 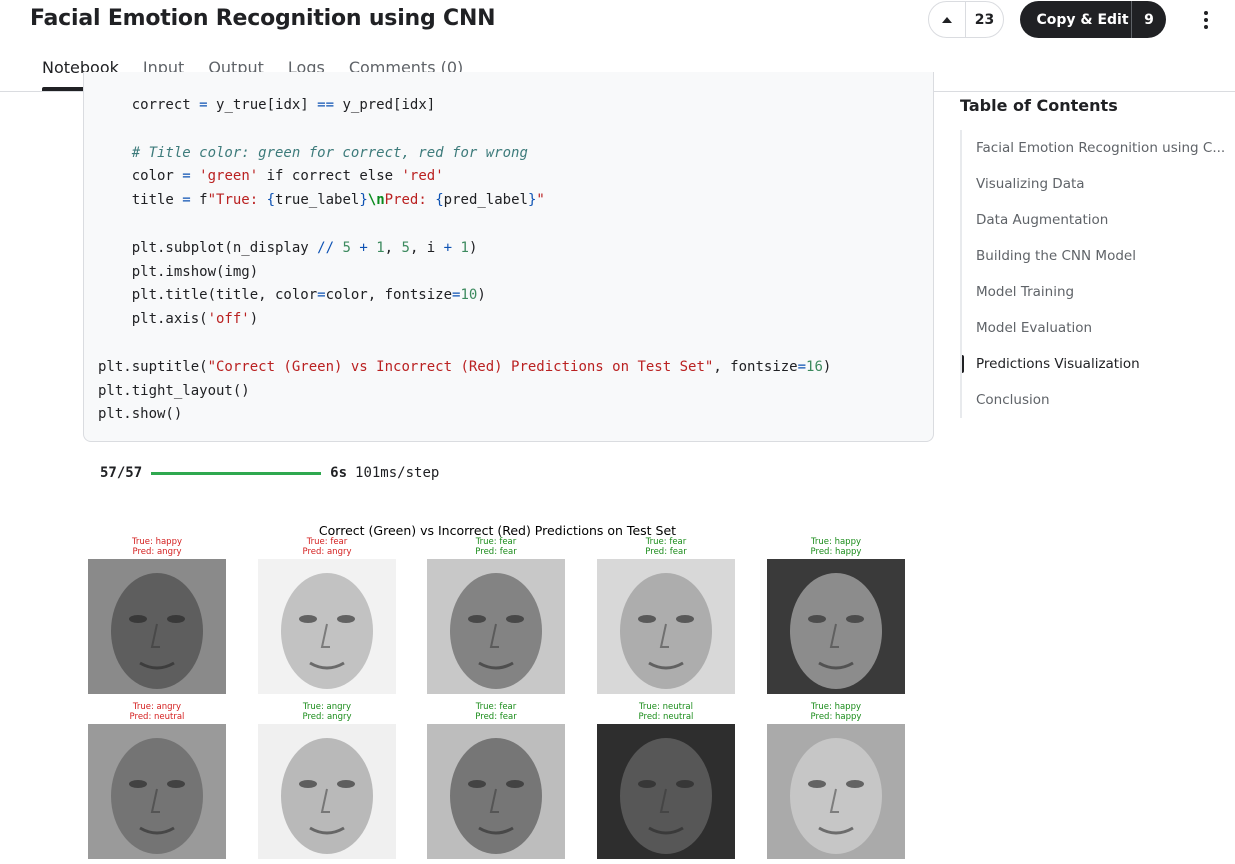 What do you see at coordinates (1148, 19) in the screenshot?
I see `copy-edit-count: 9` at bounding box center [1148, 19].